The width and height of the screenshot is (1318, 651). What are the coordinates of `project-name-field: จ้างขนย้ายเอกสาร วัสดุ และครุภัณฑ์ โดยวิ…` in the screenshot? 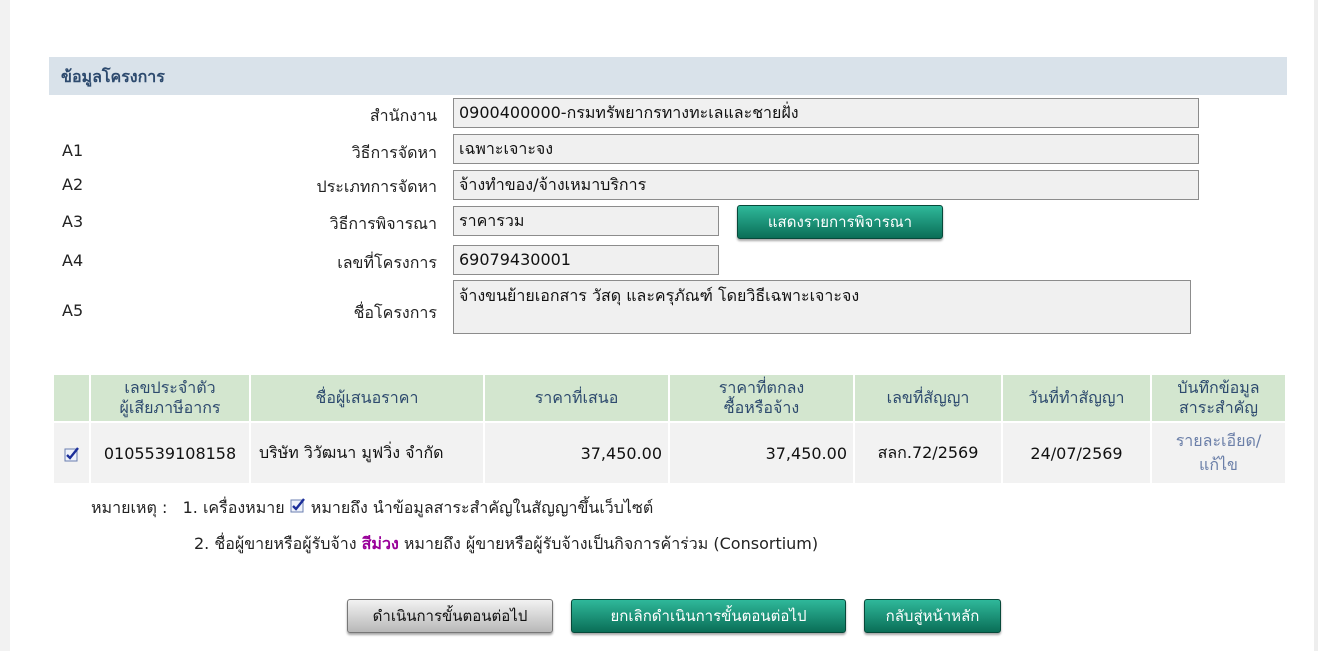 It's located at (822, 307).